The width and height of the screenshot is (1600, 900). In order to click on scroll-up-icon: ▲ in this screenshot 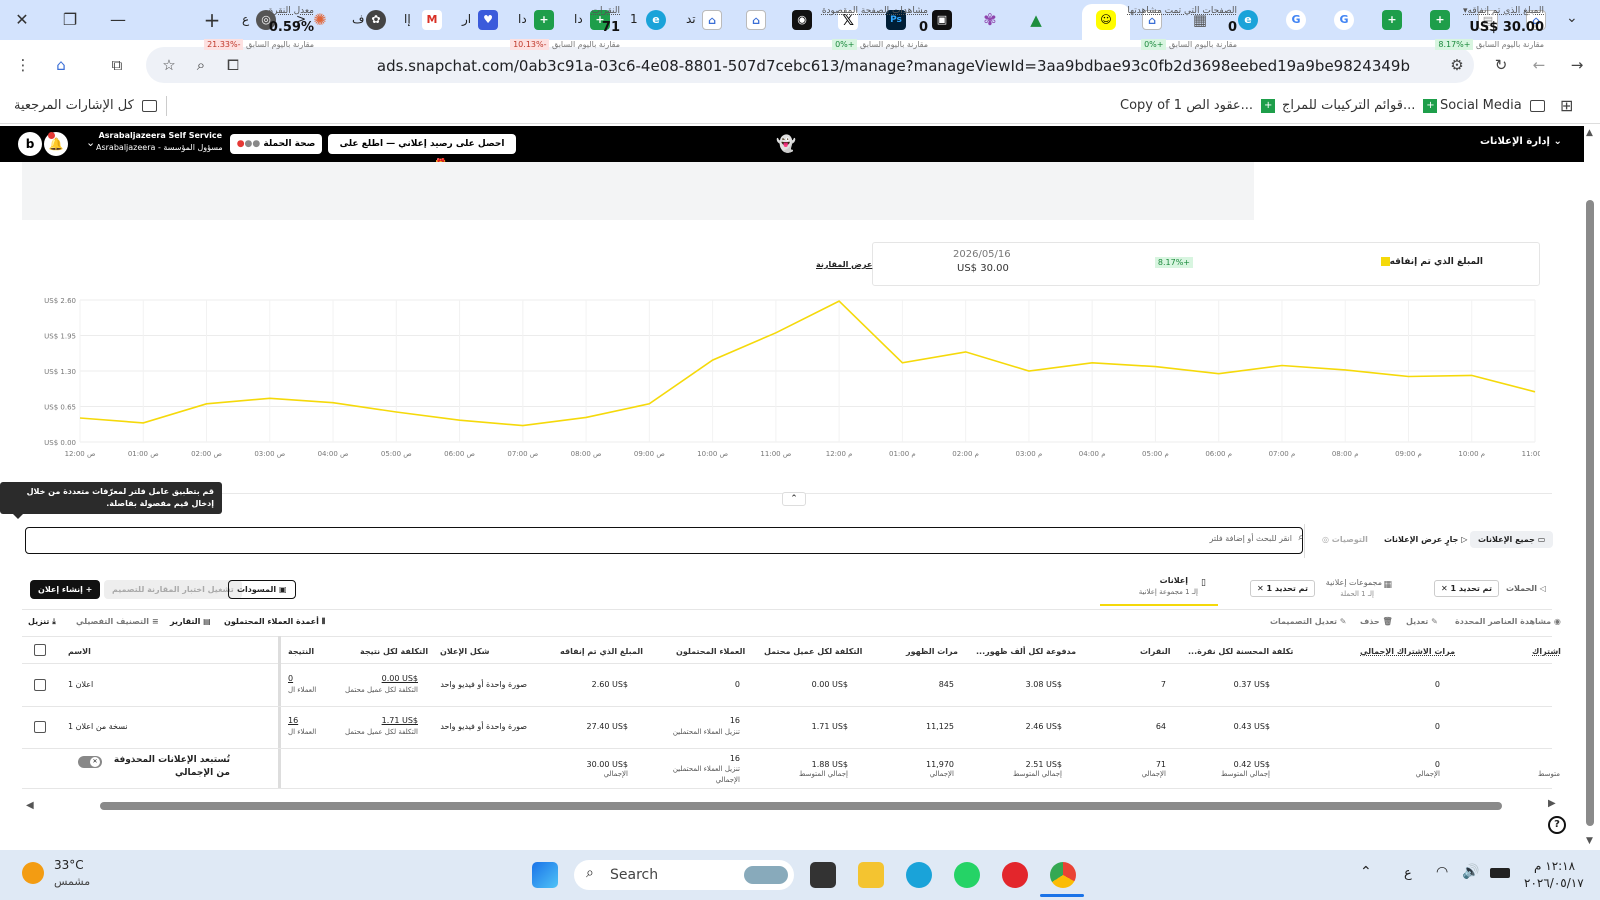, I will do `click(1589, 133)`.